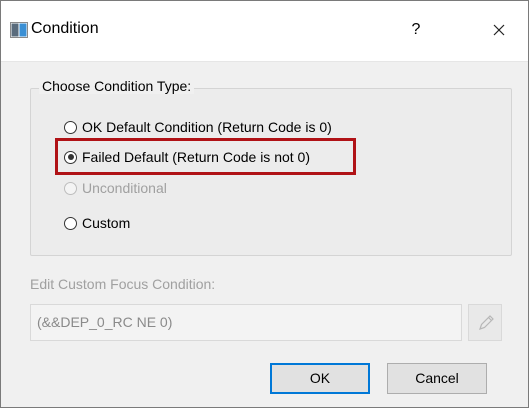 Image resolution: width=529 pixels, height=408 pixels. What do you see at coordinates (123, 284) in the screenshot?
I see `custom-condition-label: Edit Custom Focus Condition:` at bounding box center [123, 284].